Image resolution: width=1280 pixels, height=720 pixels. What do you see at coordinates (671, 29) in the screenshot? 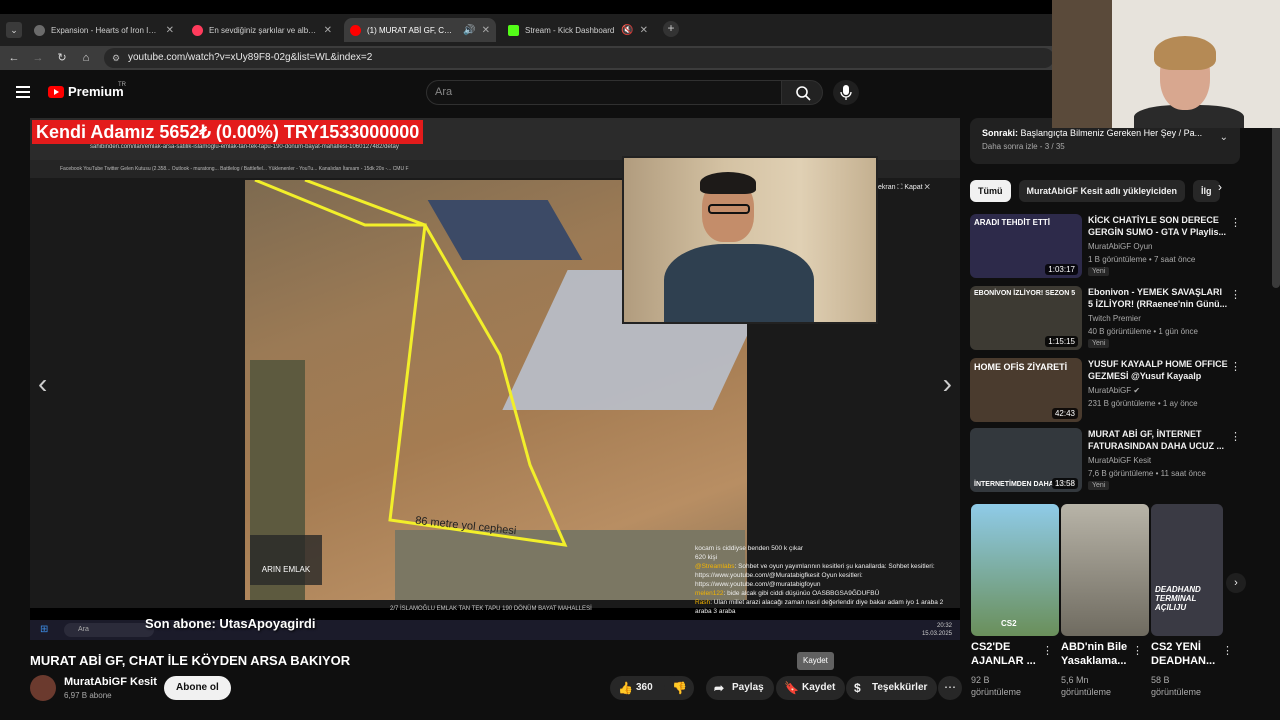
I see `new-tab-button: +` at bounding box center [671, 29].